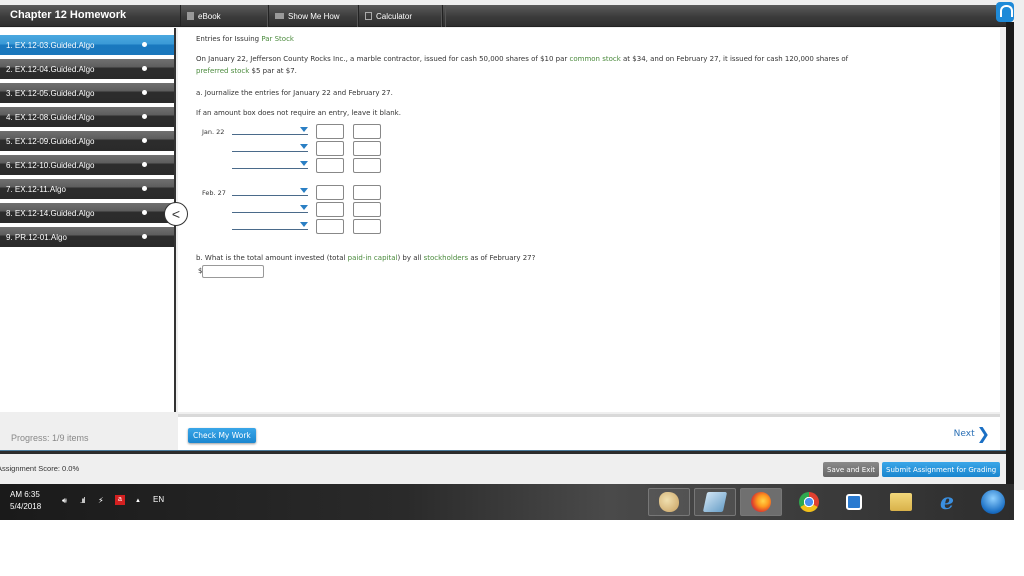  I want to click on save-and-exit-button: Save and Exit, so click(851, 469).